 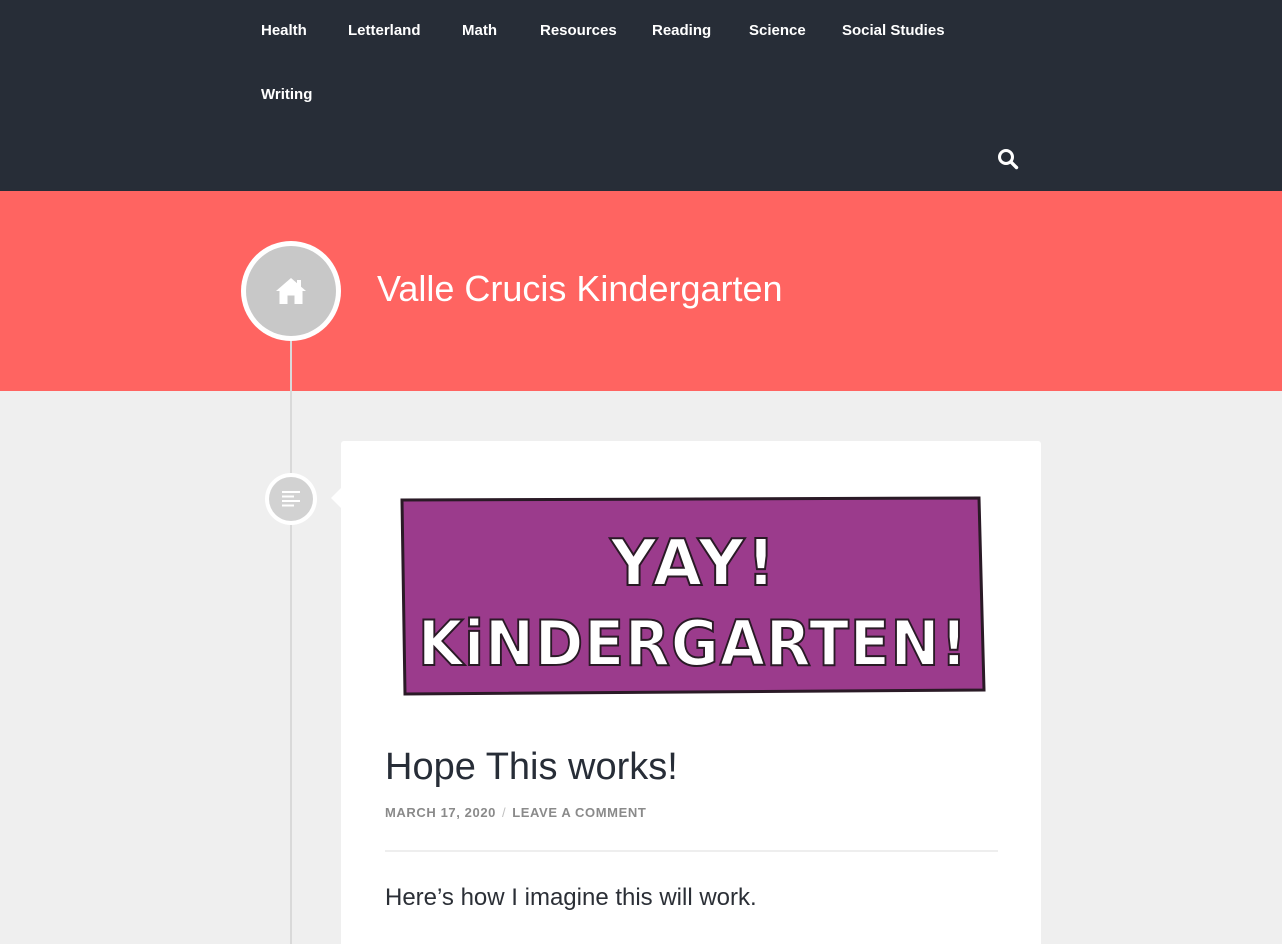 I want to click on nav-item-science: Science, so click(x=777, y=30).